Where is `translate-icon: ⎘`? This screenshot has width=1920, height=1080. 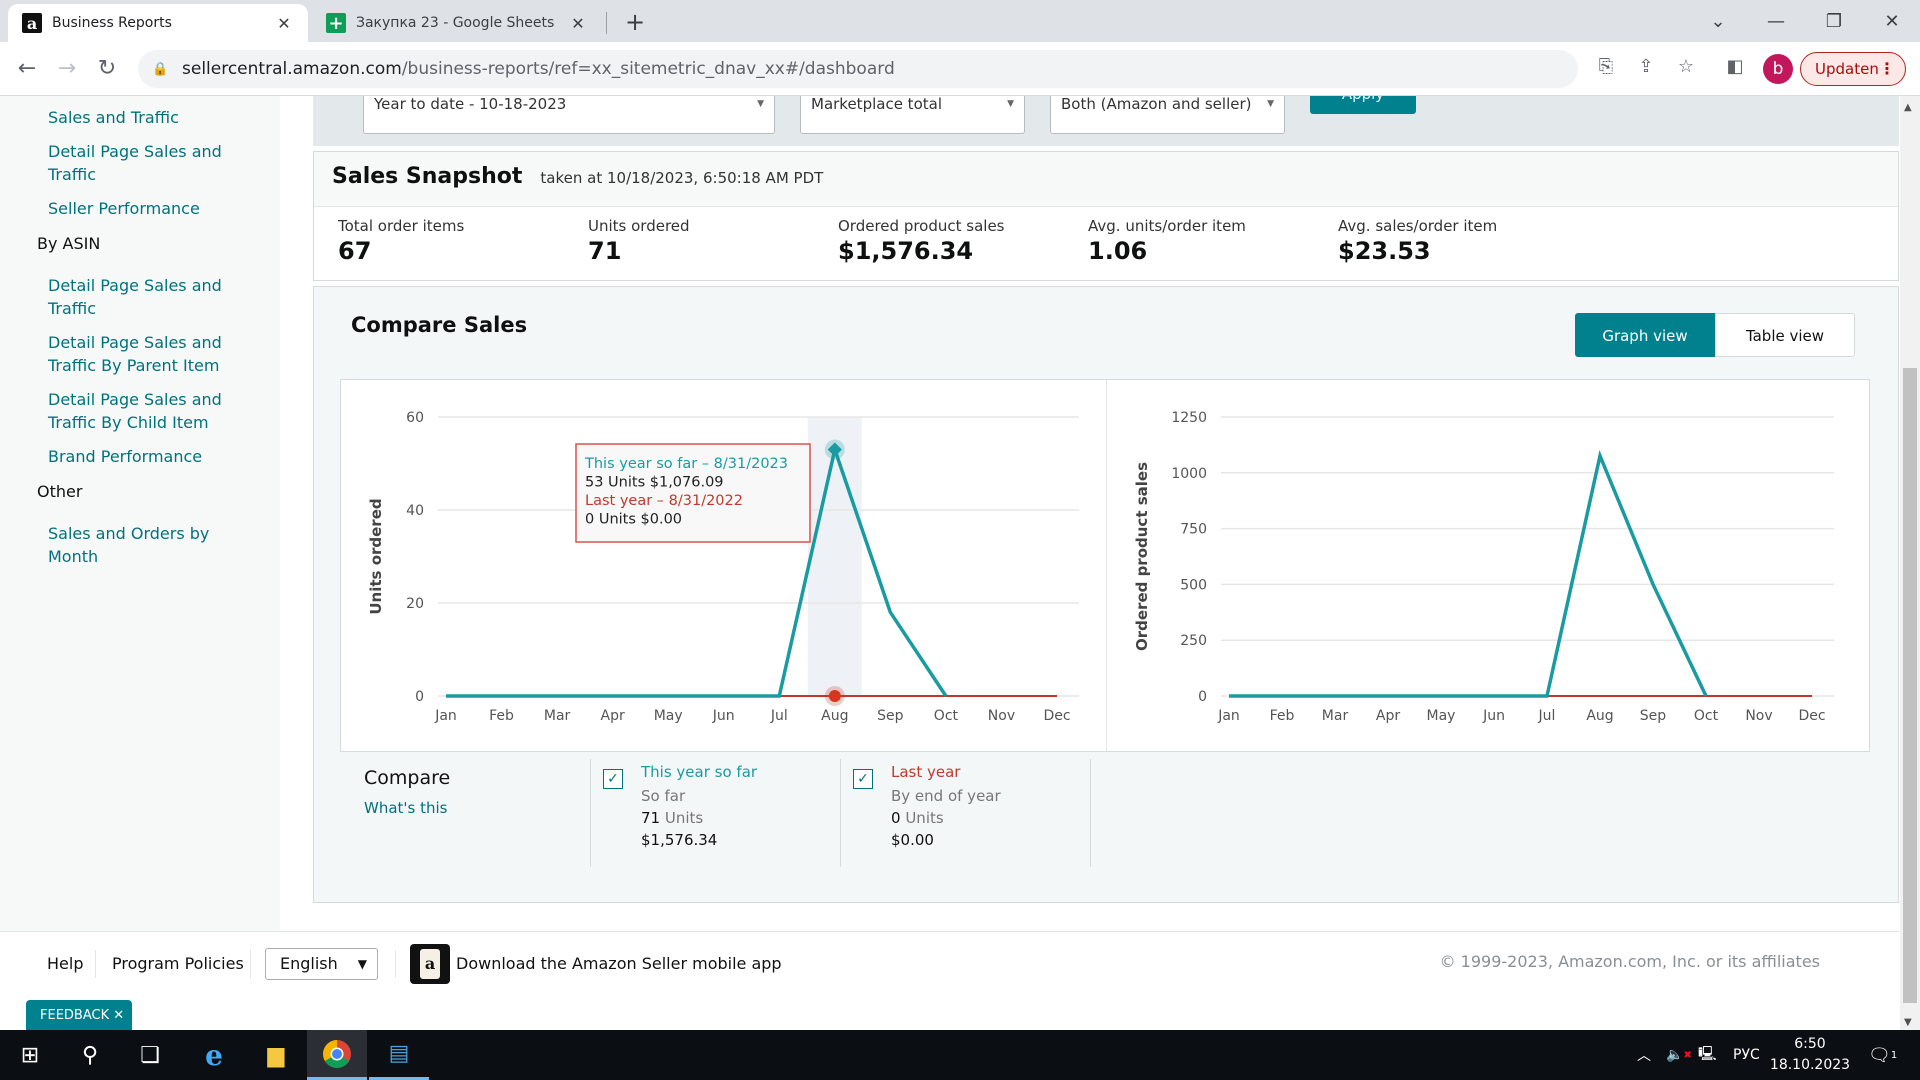 translate-icon: ⎘ is located at coordinates (1606, 66).